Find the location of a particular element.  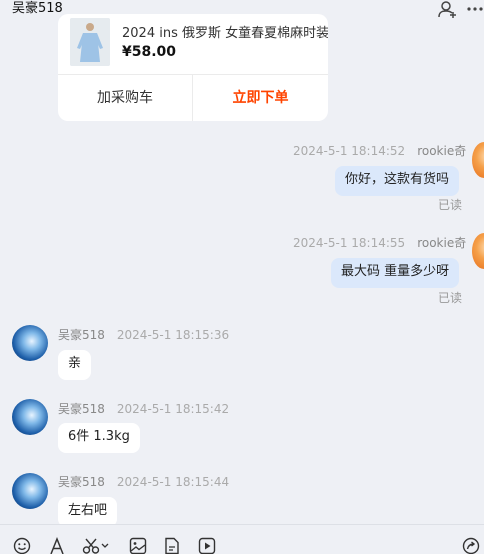

message-time: 2024-5-1 18:14:52 is located at coordinates (349, 151).